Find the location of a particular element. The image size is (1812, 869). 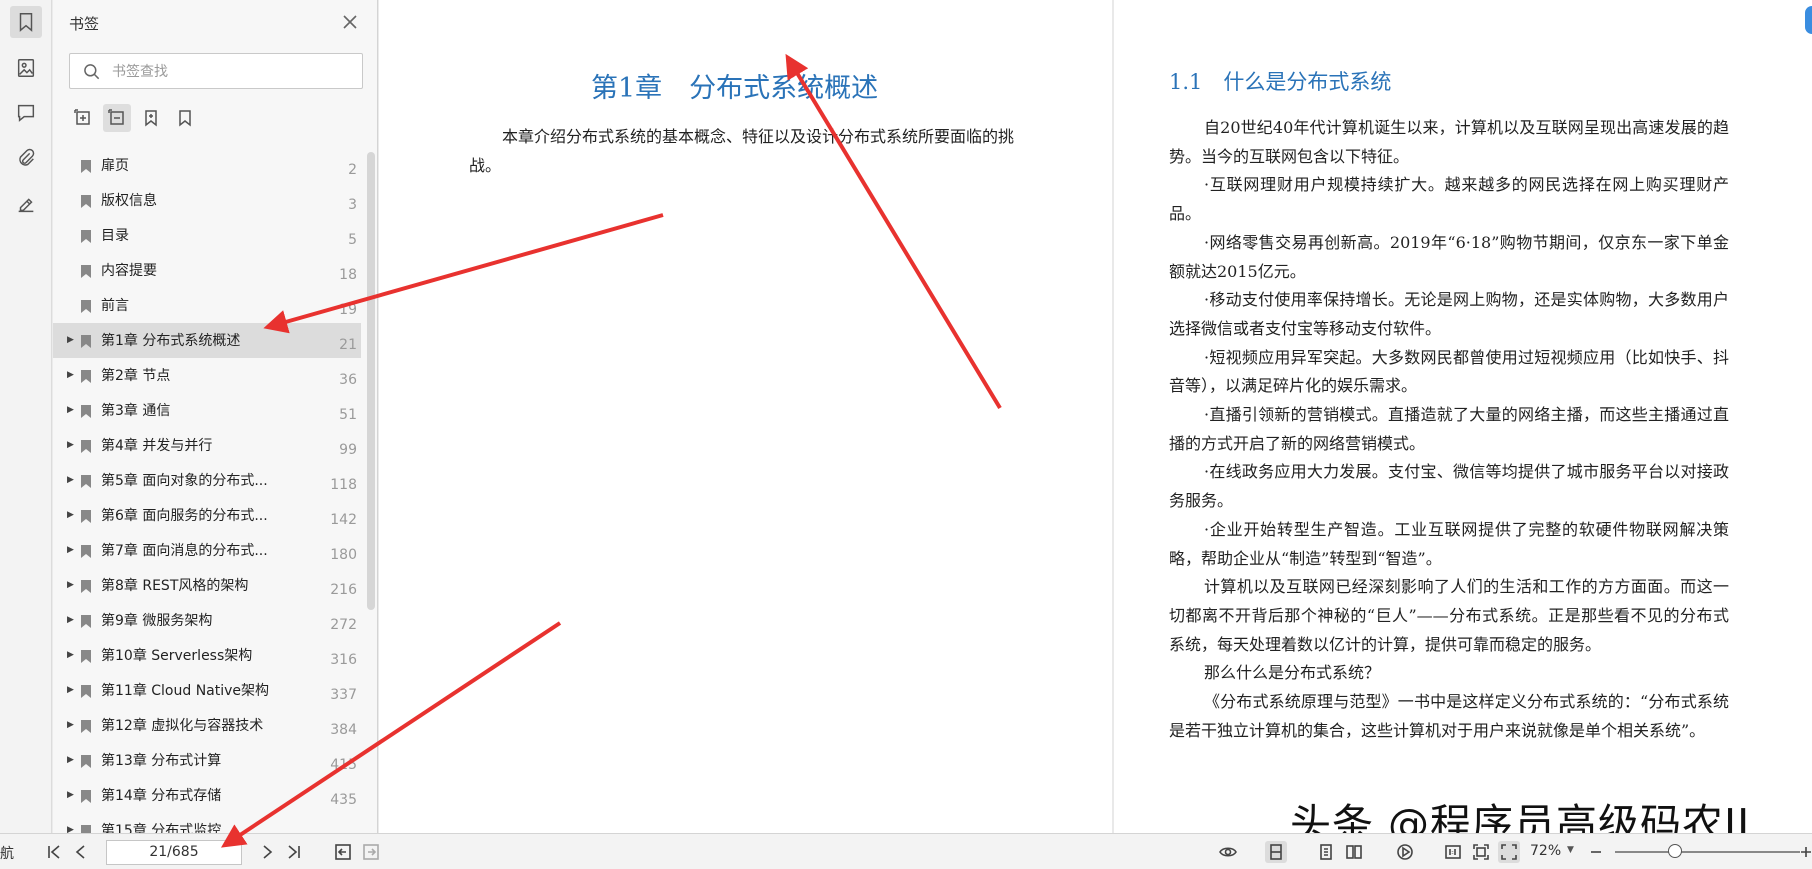

comment-icon is located at coordinates (26, 113).